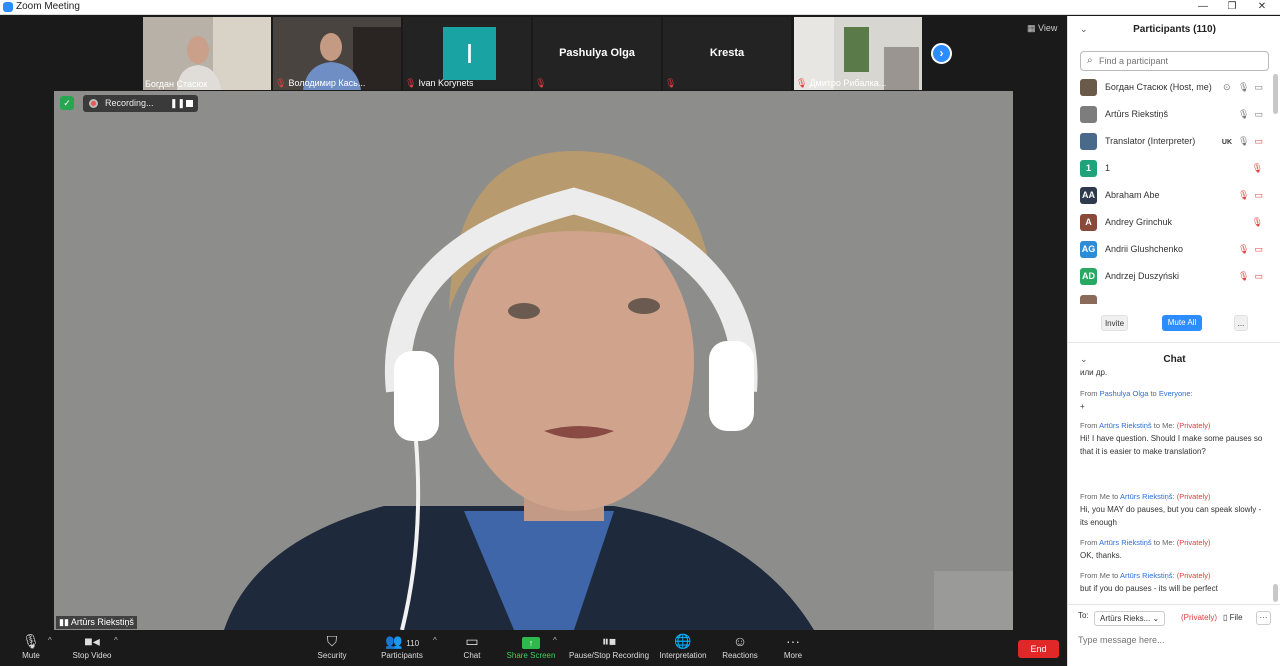 The width and height of the screenshot is (1280, 666). I want to click on participant-row: Богдан Стасюк (Host, me) ⊙ 🎙 ▭, so click(1170, 88).